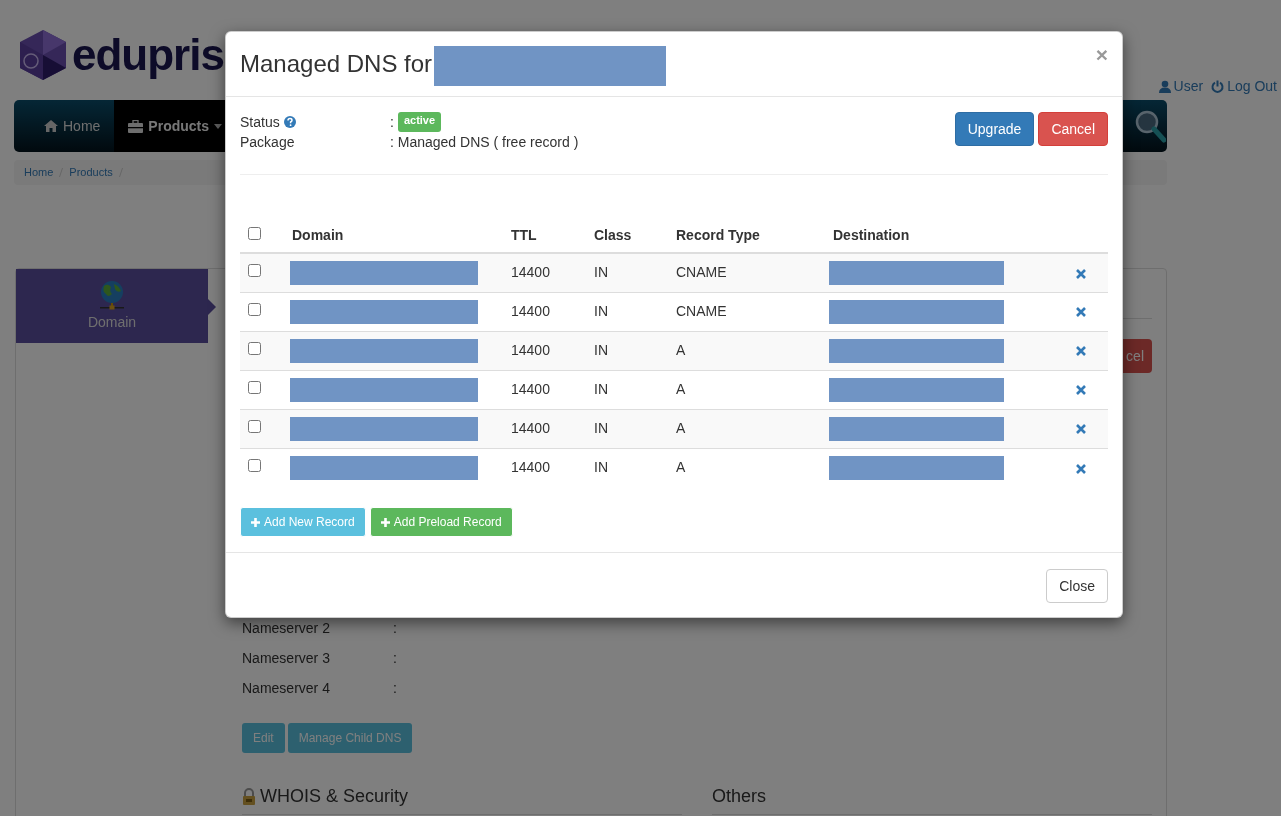  I want to click on logout-link: Log Out, so click(1244, 86).